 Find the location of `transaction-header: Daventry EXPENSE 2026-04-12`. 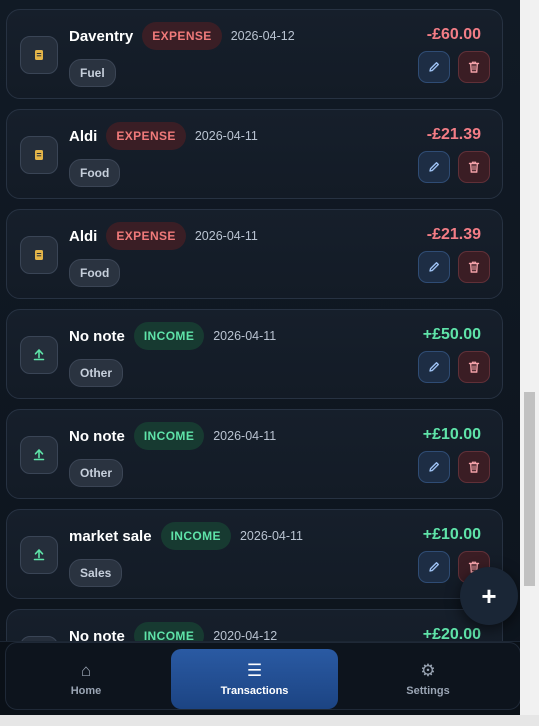

transaction-header: Daventry EXPENSE 2026-04-12 is located at coordinates (182, 36).